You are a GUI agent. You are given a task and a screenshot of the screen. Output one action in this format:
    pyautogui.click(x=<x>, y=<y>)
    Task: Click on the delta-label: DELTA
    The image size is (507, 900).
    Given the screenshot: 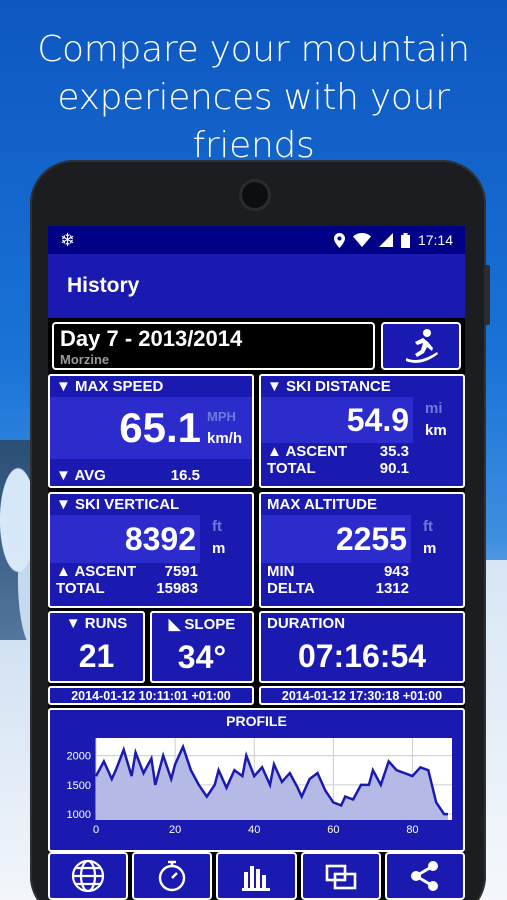 What is the action you would take?
    pyautogui.click(x=291, y=588)
    